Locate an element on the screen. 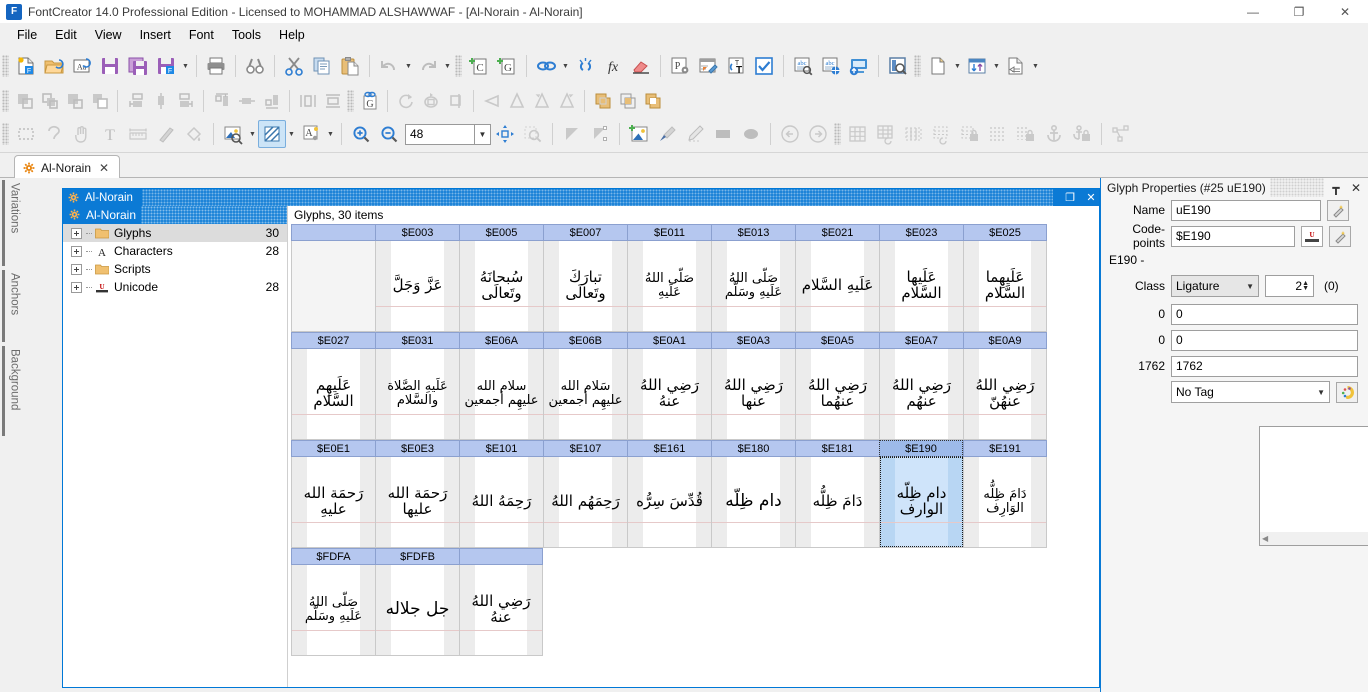 Image resolution: width=1368 pixels, height=692 pixels. glyph-code-header: $E180 is located at coordinates (753, 448).